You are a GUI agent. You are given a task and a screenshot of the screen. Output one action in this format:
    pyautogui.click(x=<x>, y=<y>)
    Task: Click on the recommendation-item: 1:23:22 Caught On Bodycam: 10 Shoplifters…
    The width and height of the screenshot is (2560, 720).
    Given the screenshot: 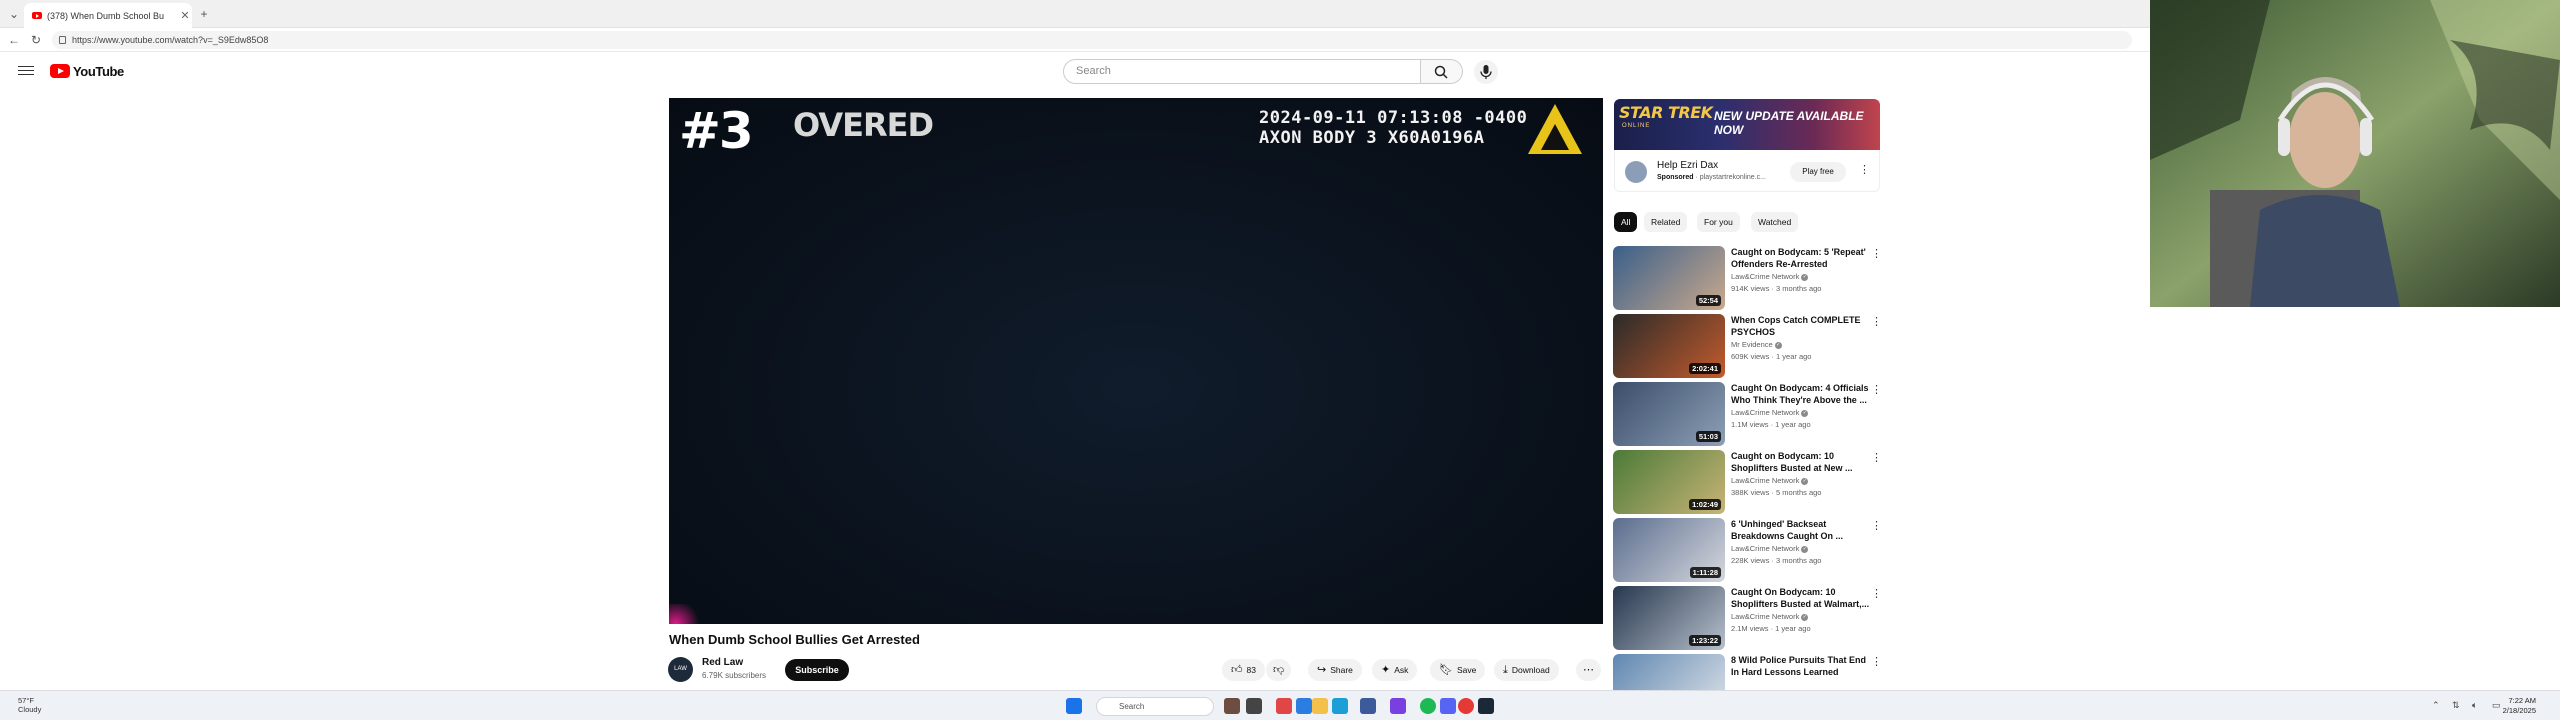 What is the action you would take?
    pyautogui.click(x=1748, y=618)
    